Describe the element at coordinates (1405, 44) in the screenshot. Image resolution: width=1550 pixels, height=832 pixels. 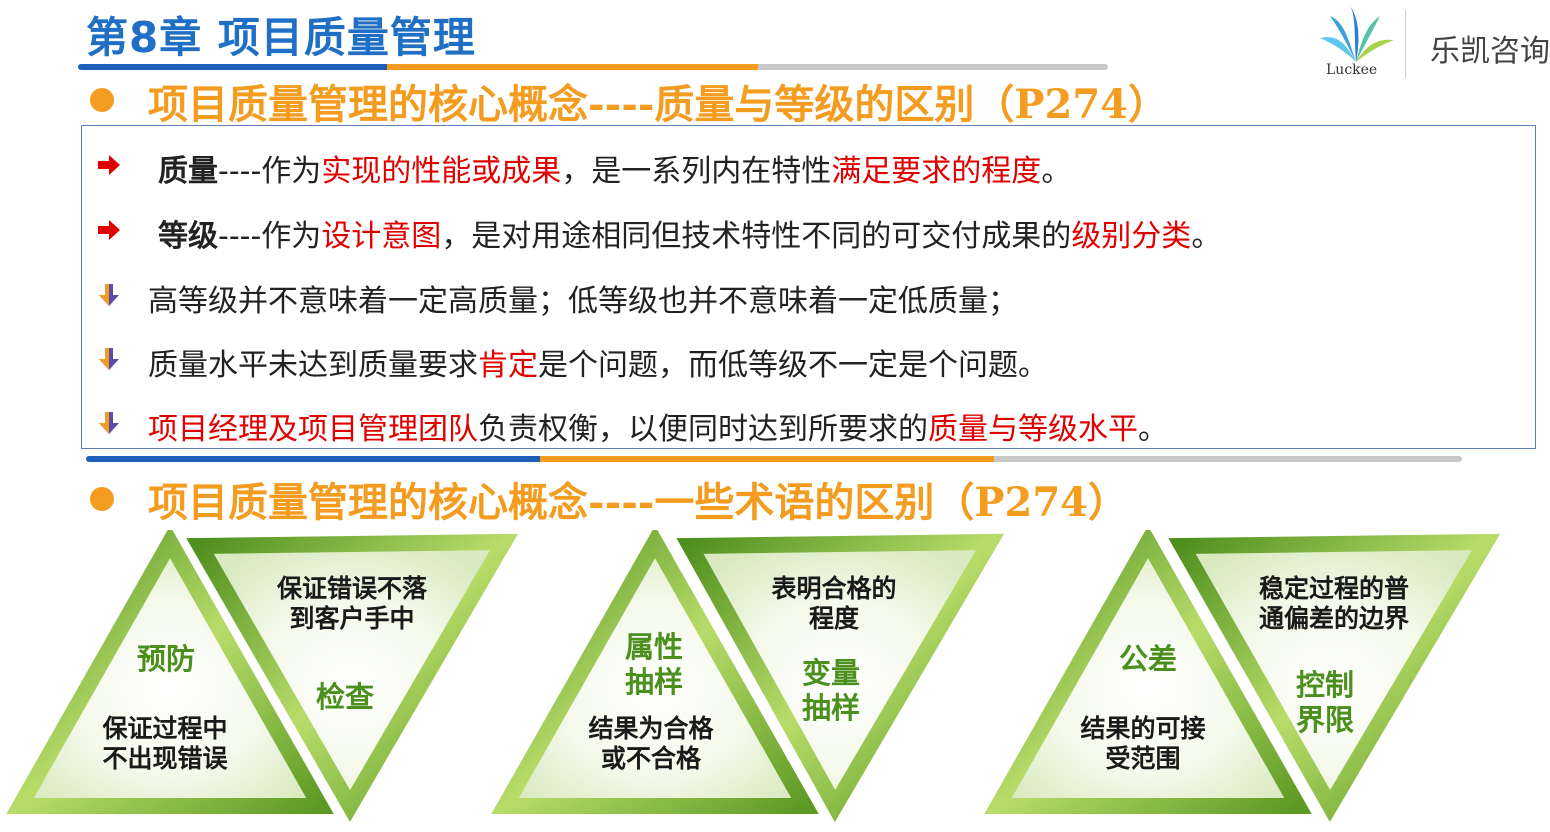
I see `logo-divider` at that location.